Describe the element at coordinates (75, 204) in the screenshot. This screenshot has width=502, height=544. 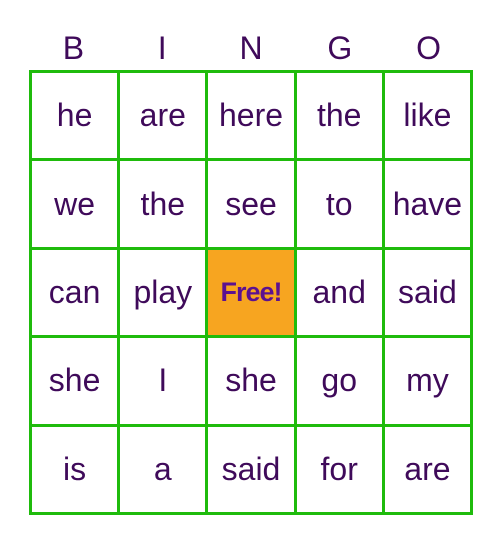
I see `bingo-cell: we` at that location.